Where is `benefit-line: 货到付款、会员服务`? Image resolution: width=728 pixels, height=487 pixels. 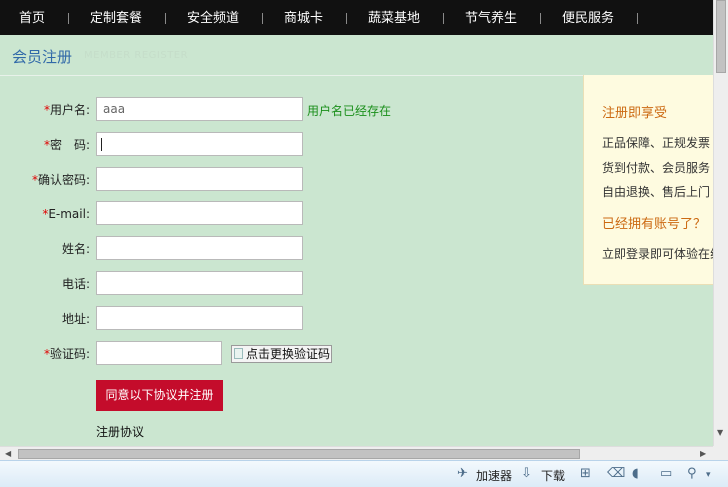 benefit-line: 货到付款、会员服务 is located at coordinates (656, 168).